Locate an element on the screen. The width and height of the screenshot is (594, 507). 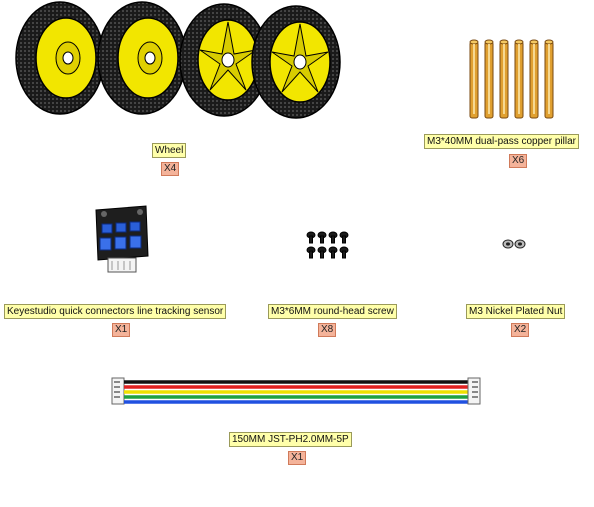
jst-cable-illustration is located at coordinates (296, 391).